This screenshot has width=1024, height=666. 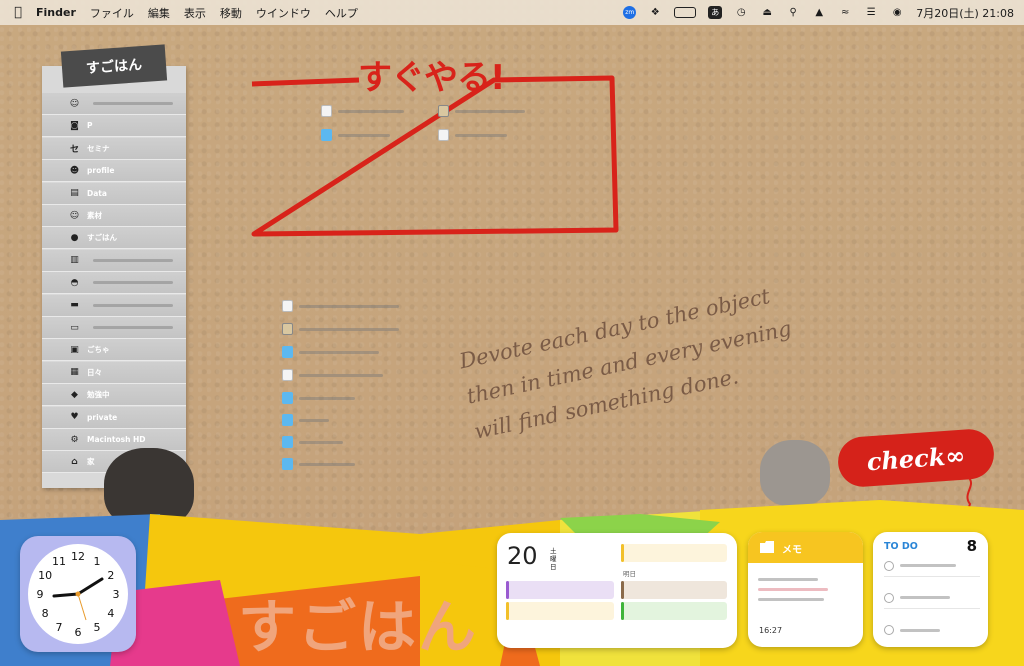 What do you see at coordinates (98, 148) in the screenshot?
I see `sidebar-item-label: セミナ` at bounding box center [98, 148].